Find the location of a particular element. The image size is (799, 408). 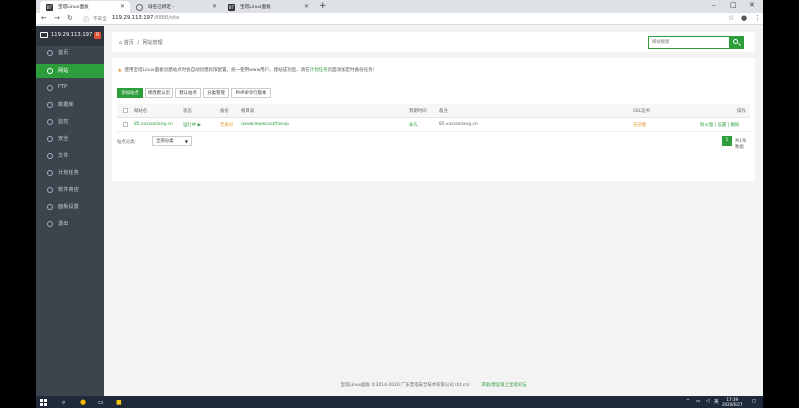

search-input is located at coordinates (690, 42).